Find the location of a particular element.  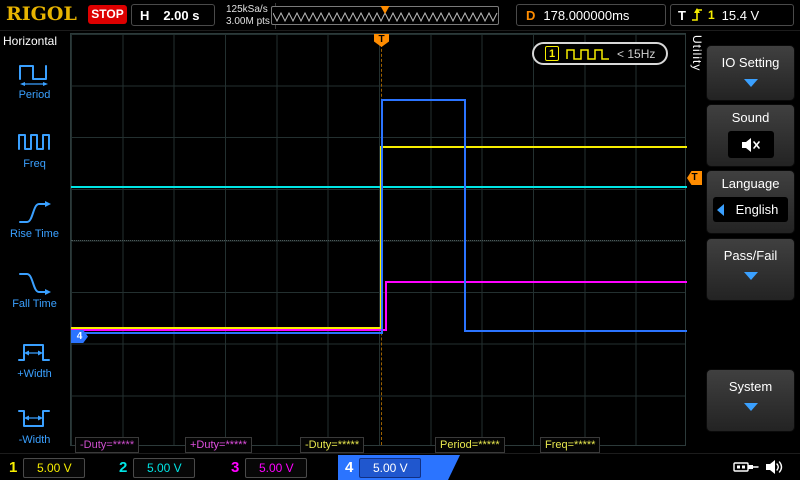

delay-value: 178.000000ms is located at coordinates (586, 15).